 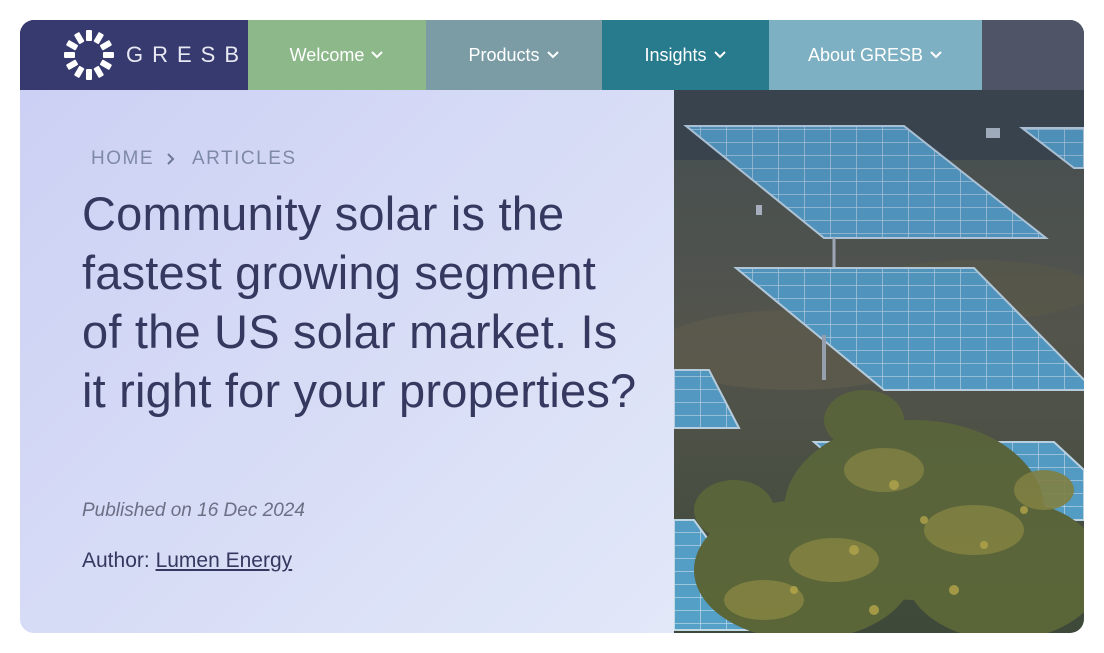 What do you see at coordinates (122, 159) in the screenshot?
I see `breadcrumb-home: HOME` at bounding box center [122, 159].